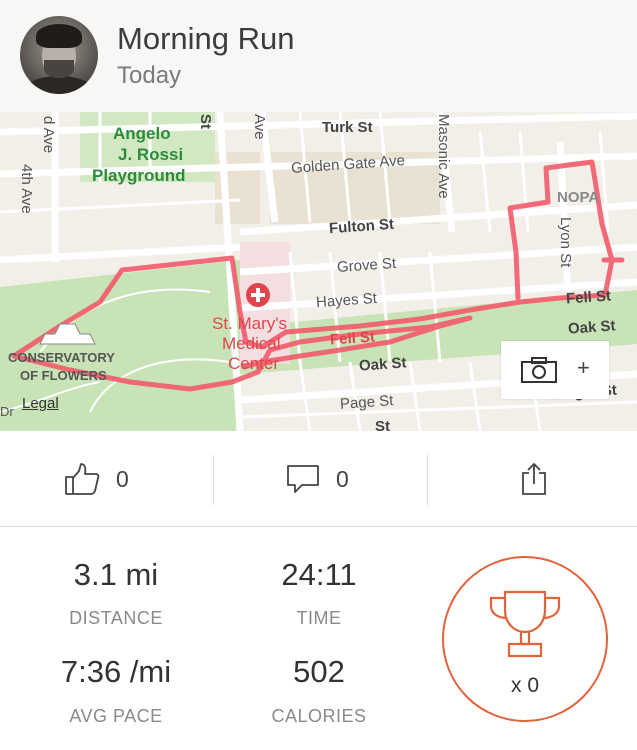 This screenshot has height=750, width=637. I want to click on activity-header: Morning Run Today, so click(318, 56).